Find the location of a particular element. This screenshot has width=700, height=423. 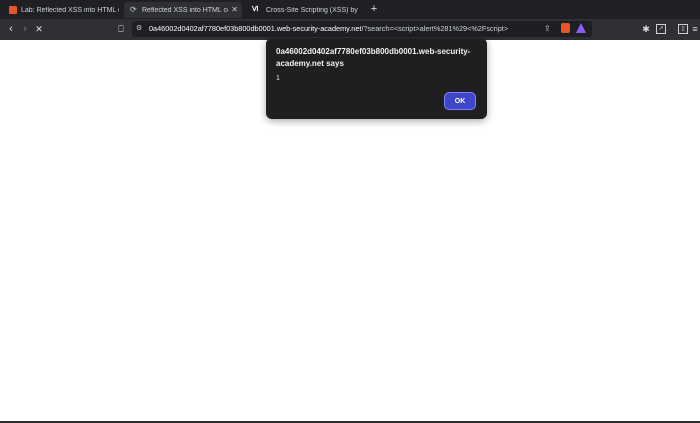

site-info-icon: ⚙ is located at coordinates (139, 28).